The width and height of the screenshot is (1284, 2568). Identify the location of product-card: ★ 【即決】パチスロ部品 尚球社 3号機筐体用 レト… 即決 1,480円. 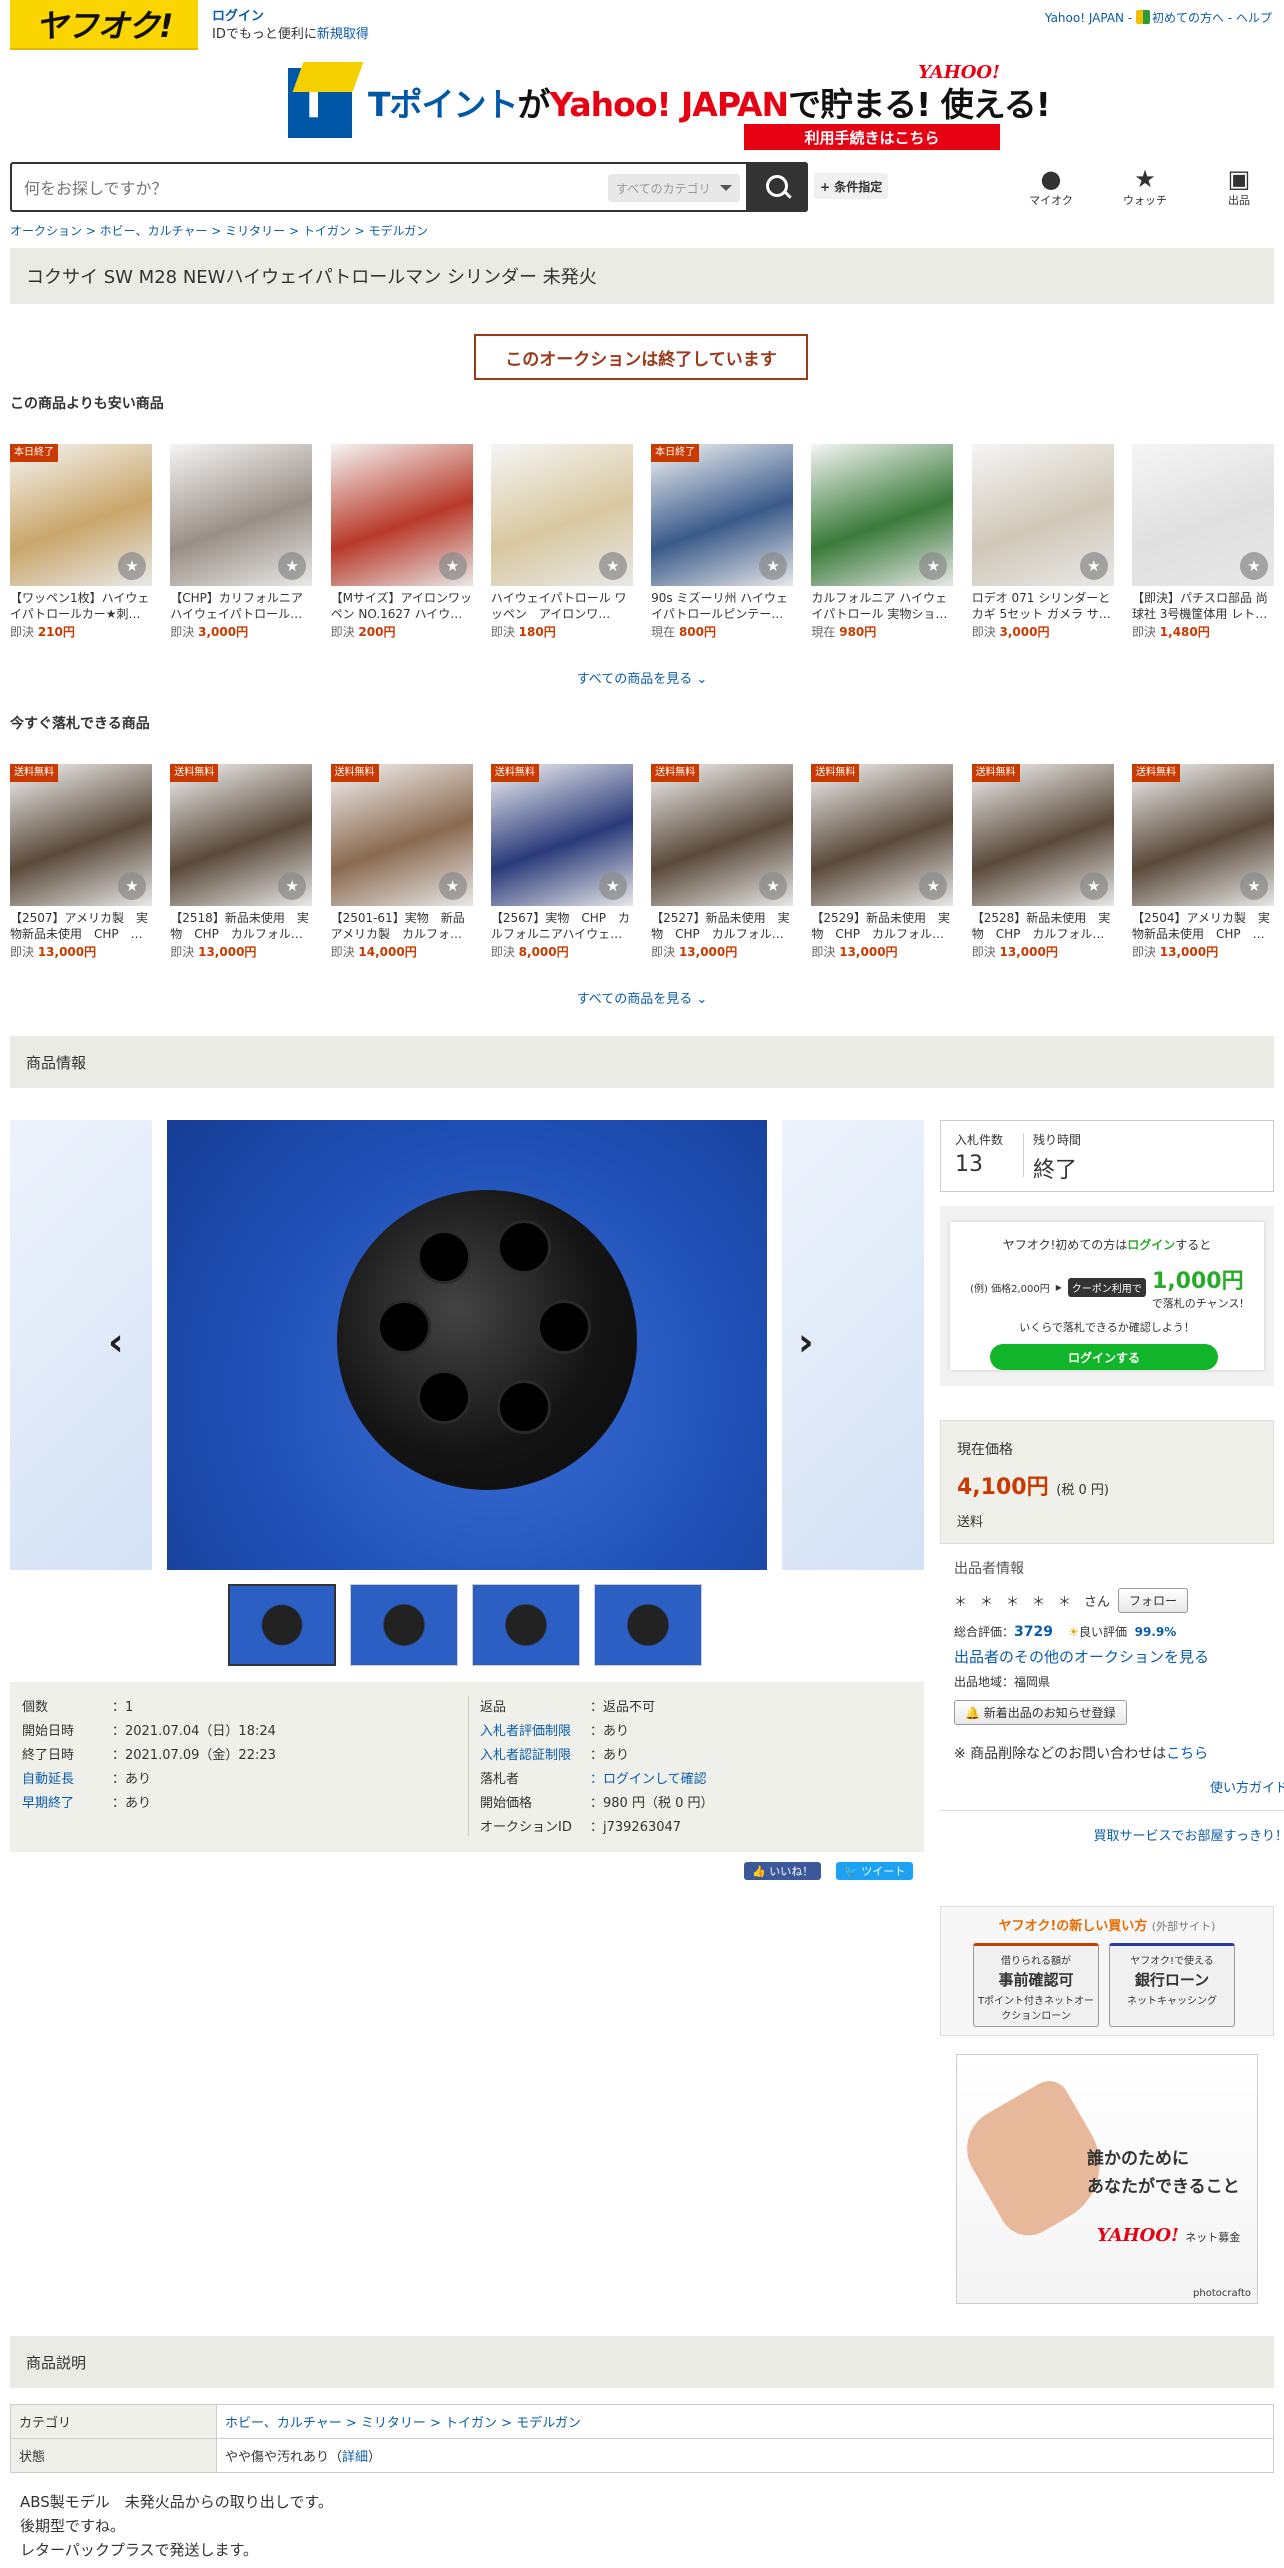
(1202, 542).